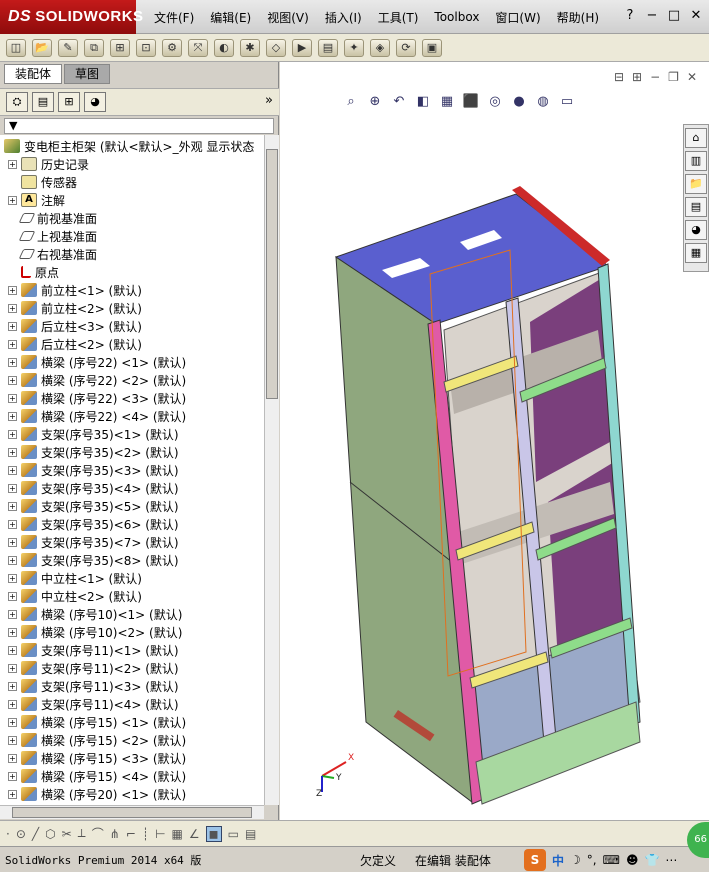 Image resolution: width=709 pixels, height=872 pixels. Describe the element at coordinates (75, 290) in the screenshot. I see `tree-item: + 前立柱<1> (默认)` at that location.